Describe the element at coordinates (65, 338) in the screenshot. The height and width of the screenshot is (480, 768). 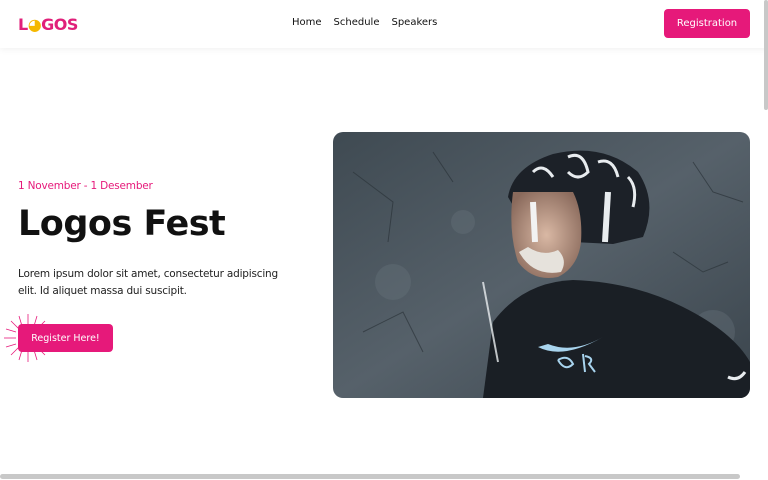
I see `register-here-button: Register Here!` at that location.